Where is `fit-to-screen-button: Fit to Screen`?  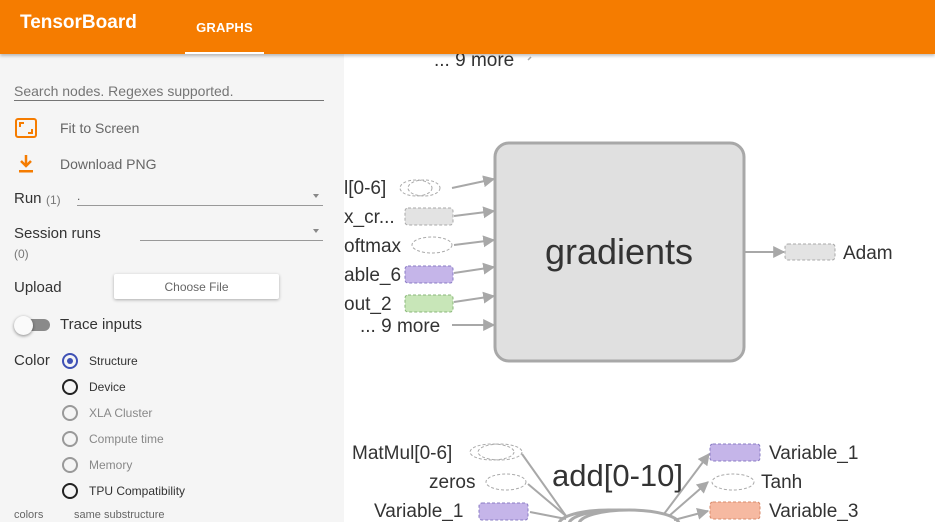
fit-to-screen-button: Fit to Screen is located at coordinates (76, 128).